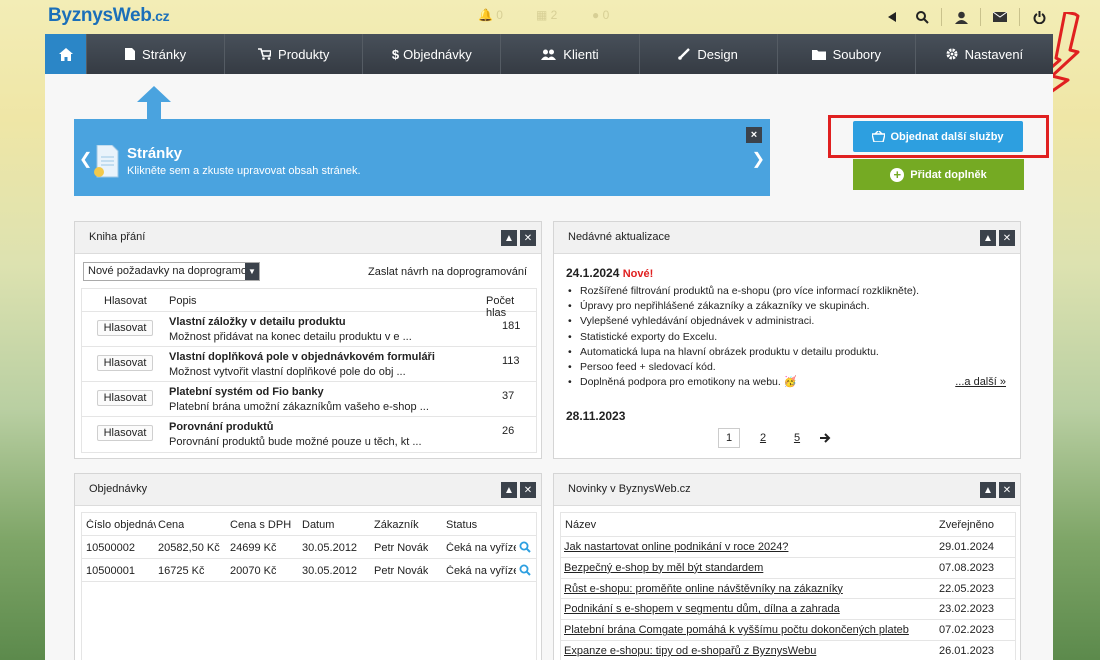 The height and width of the screenshot is (660, 1100). What do you see at coordinates (109, 16) in the screenshot?
I see `logo: ByznysWeb.cz` at bounding box center [109, 16].